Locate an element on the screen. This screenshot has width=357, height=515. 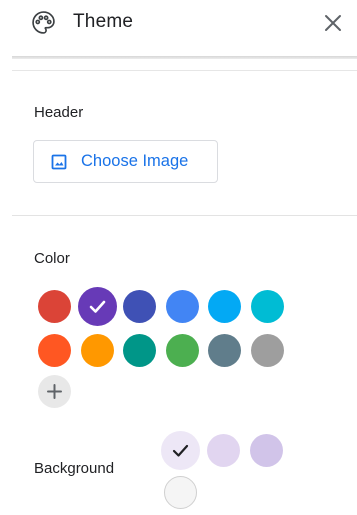
header-section-label: Header is located at coordinates (59, 112).